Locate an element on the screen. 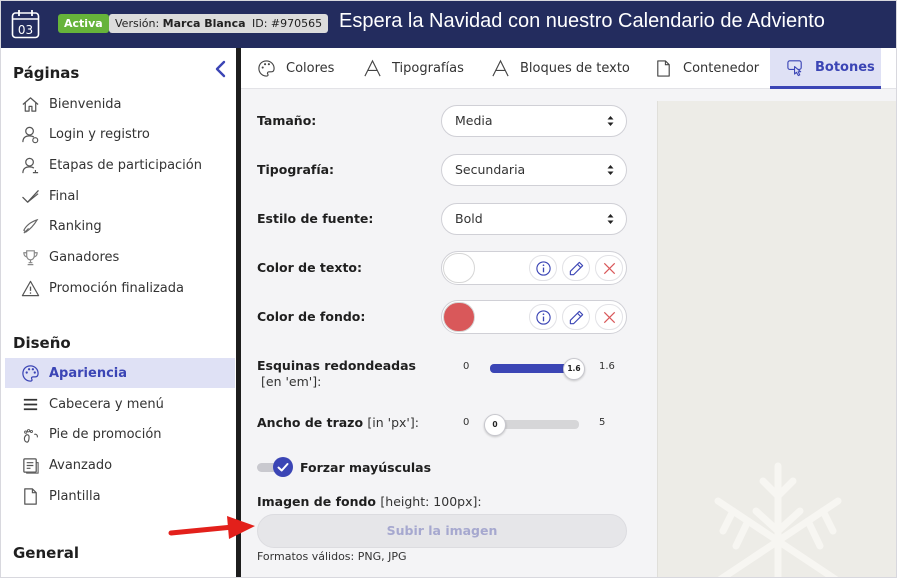  version-badge: Versión: Marca Blanca is located at coordinates (180, 23).